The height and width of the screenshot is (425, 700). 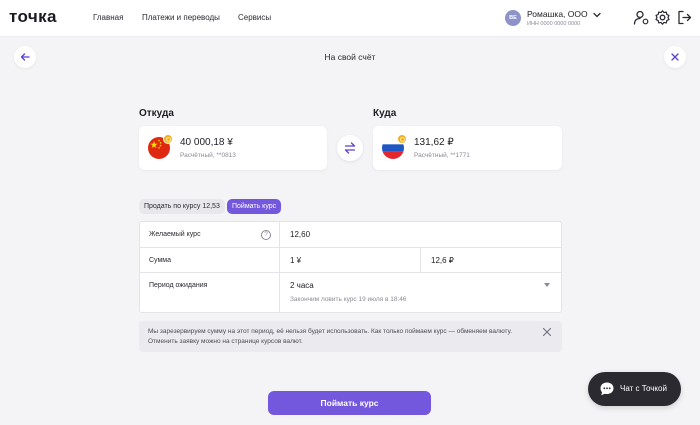 What do you see at coordinates (295, 260) in the screenshot?
I see `sum-from-input: 1 ¥` at bounding box center [295, 260].